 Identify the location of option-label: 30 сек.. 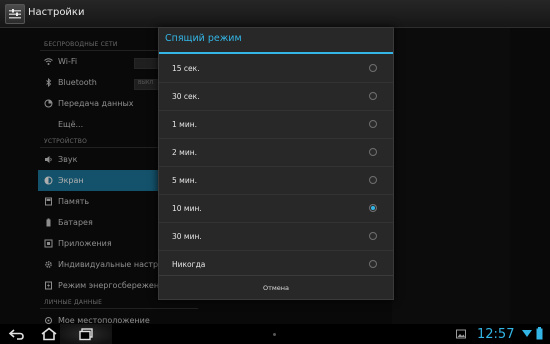
(186, 96).